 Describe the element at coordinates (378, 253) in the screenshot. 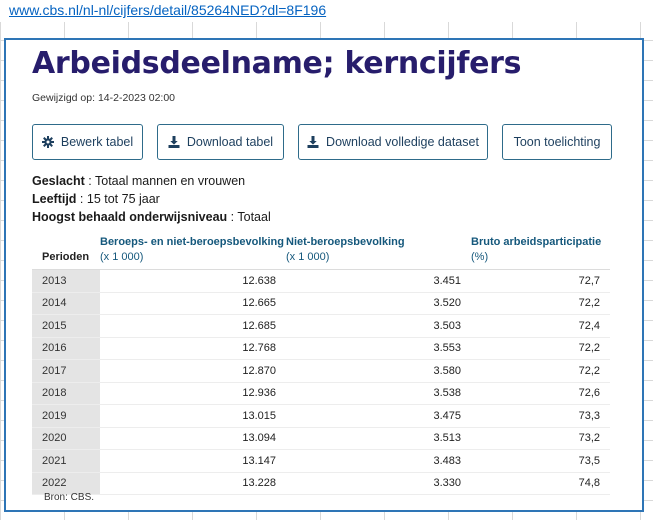

I see `header-non-labour-force: Niet-beroepsbevolking (x 1 000)` at that location.